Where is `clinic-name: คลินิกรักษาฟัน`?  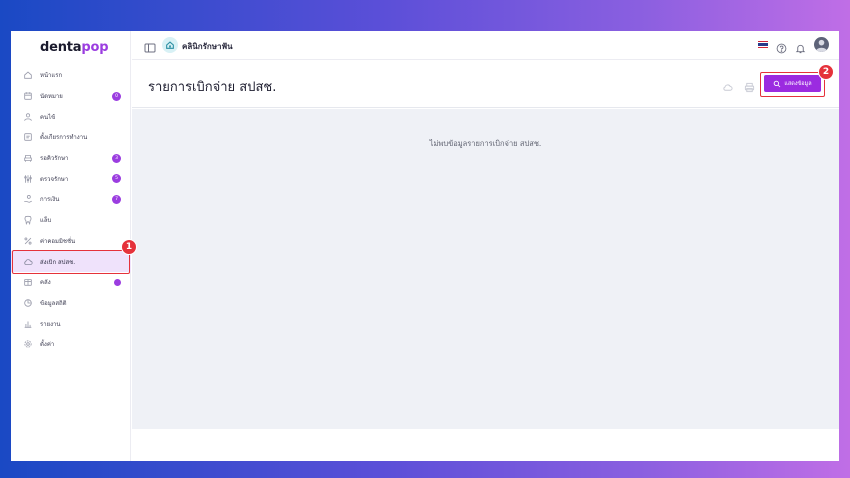
clinic-name: คลินิกรักษาฟัน is located at coordinates (207, 46).